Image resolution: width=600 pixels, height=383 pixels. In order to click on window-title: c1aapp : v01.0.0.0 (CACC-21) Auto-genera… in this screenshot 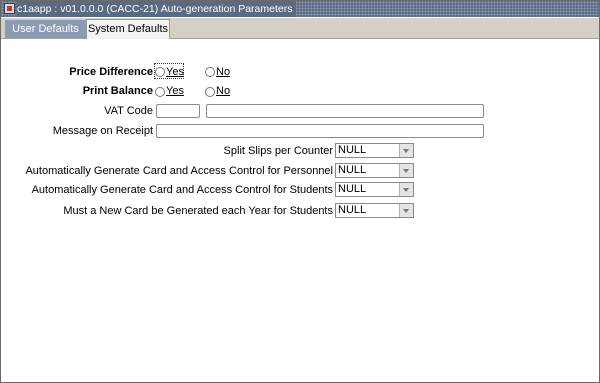, I will do `click(157, 9)`.